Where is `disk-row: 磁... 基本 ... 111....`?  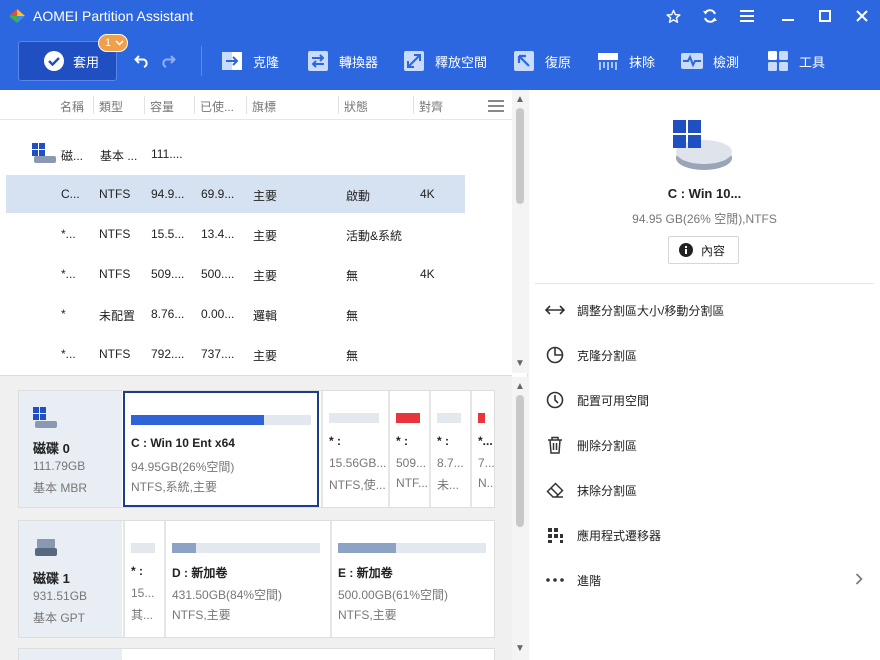 disk-row: 磁... 基本 ... 111.... is located at coordinates (235, 154).